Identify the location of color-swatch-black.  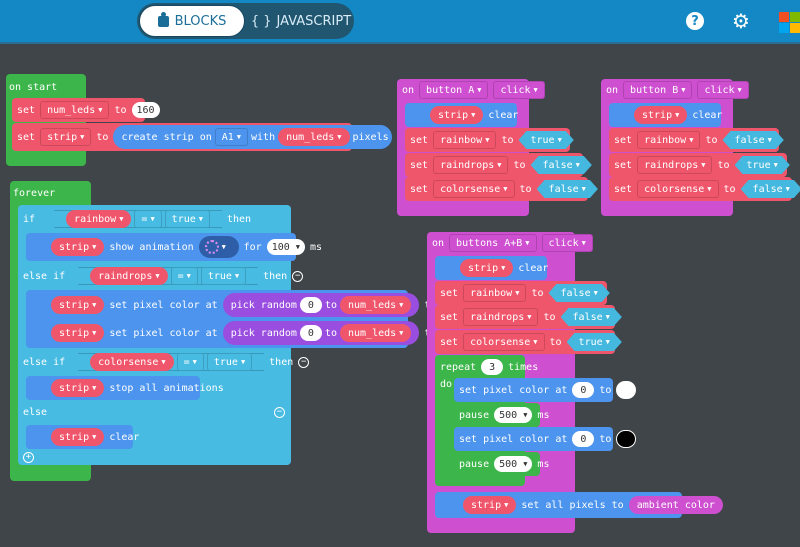
(626, 439).